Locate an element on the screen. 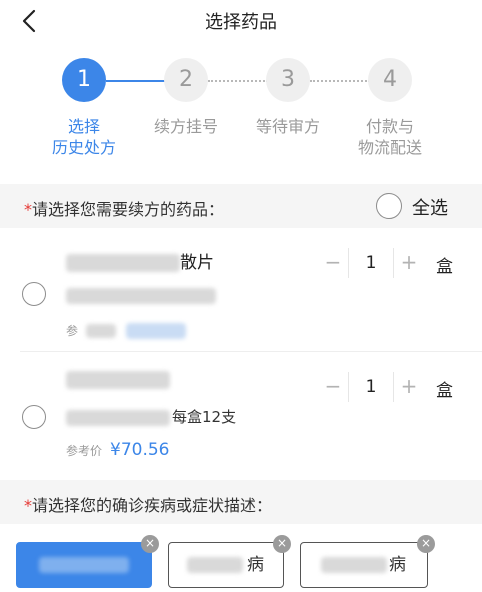 This screenshot has width=482, height=592. step-4-circle: 4 is located at coordinates (390, 80).